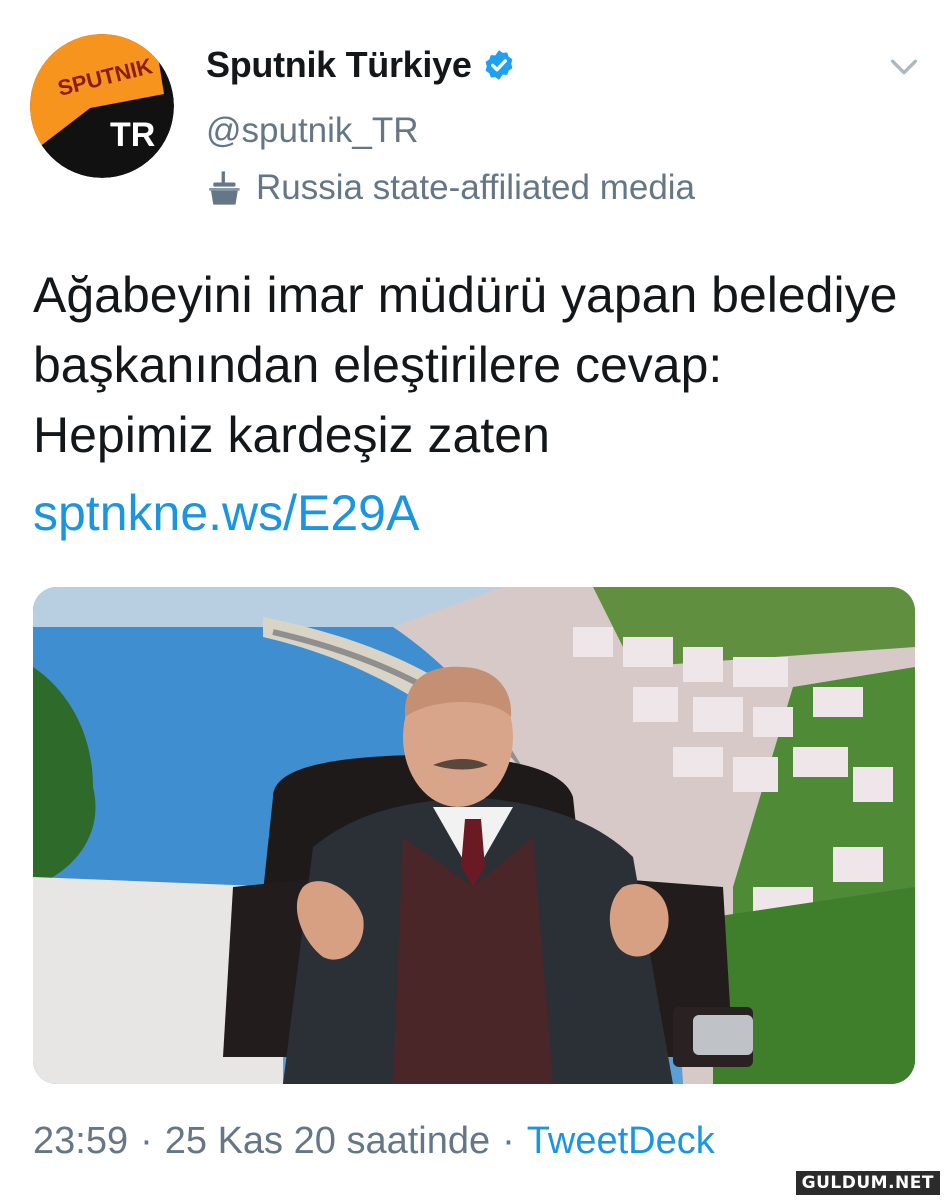 Image resolution: width=947 pixels, height=1200 pixels. I want to click on state-affiliation-label: Russia state-affiliated media, so click(450, 188).